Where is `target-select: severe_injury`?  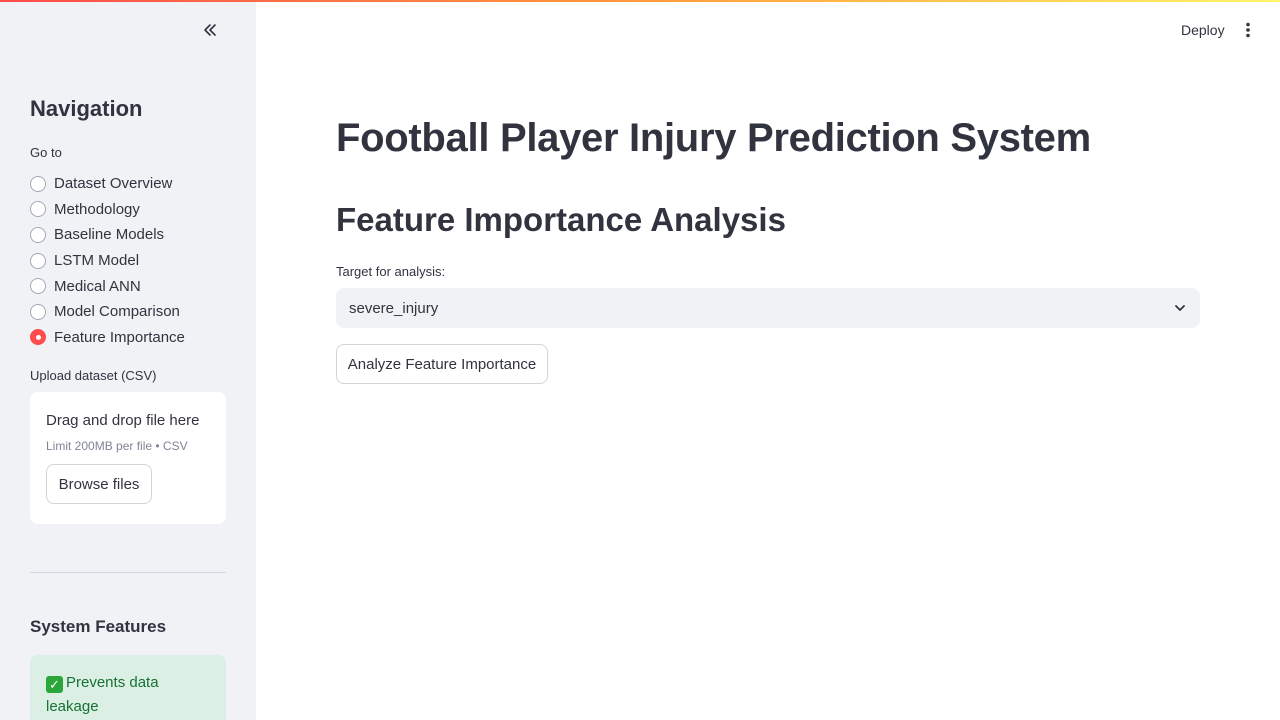 target-select: severe_injury is located at coordinates (768, 308).